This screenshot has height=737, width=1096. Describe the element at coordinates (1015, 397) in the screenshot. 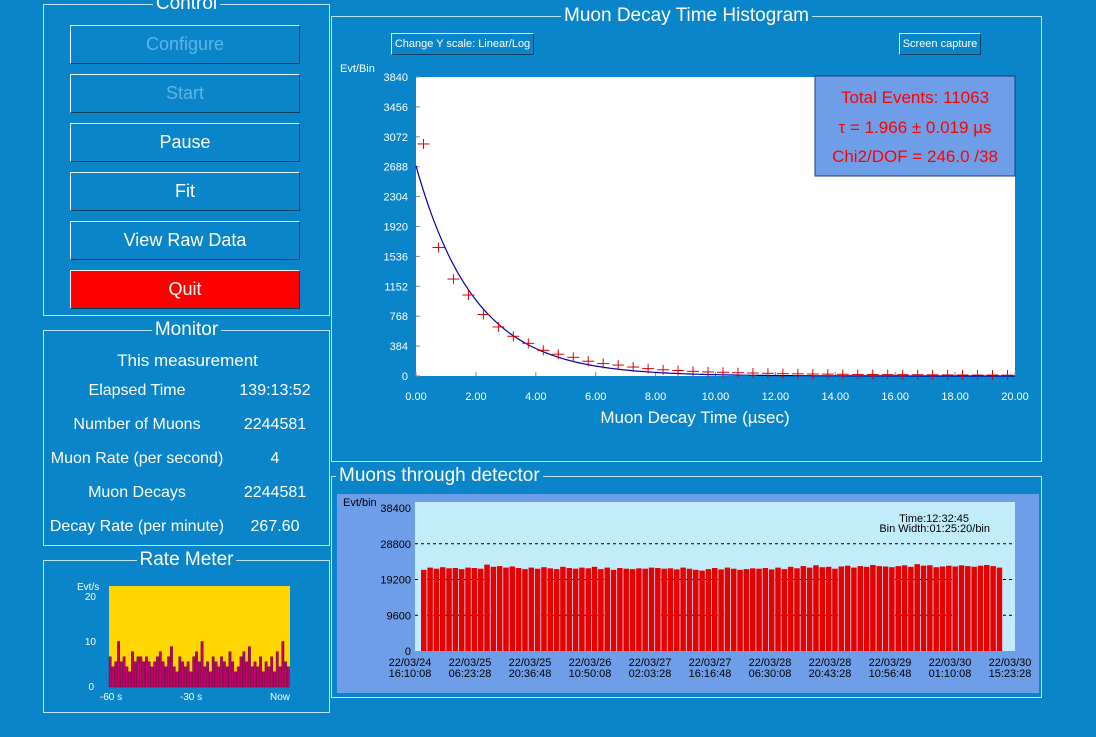

I see `histogram-xtick: 20.00` at that location.